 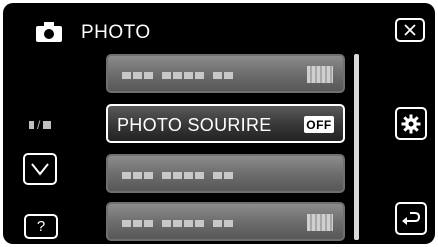 I want to click on scrollbar-thumb, so click(x=356, y=147).